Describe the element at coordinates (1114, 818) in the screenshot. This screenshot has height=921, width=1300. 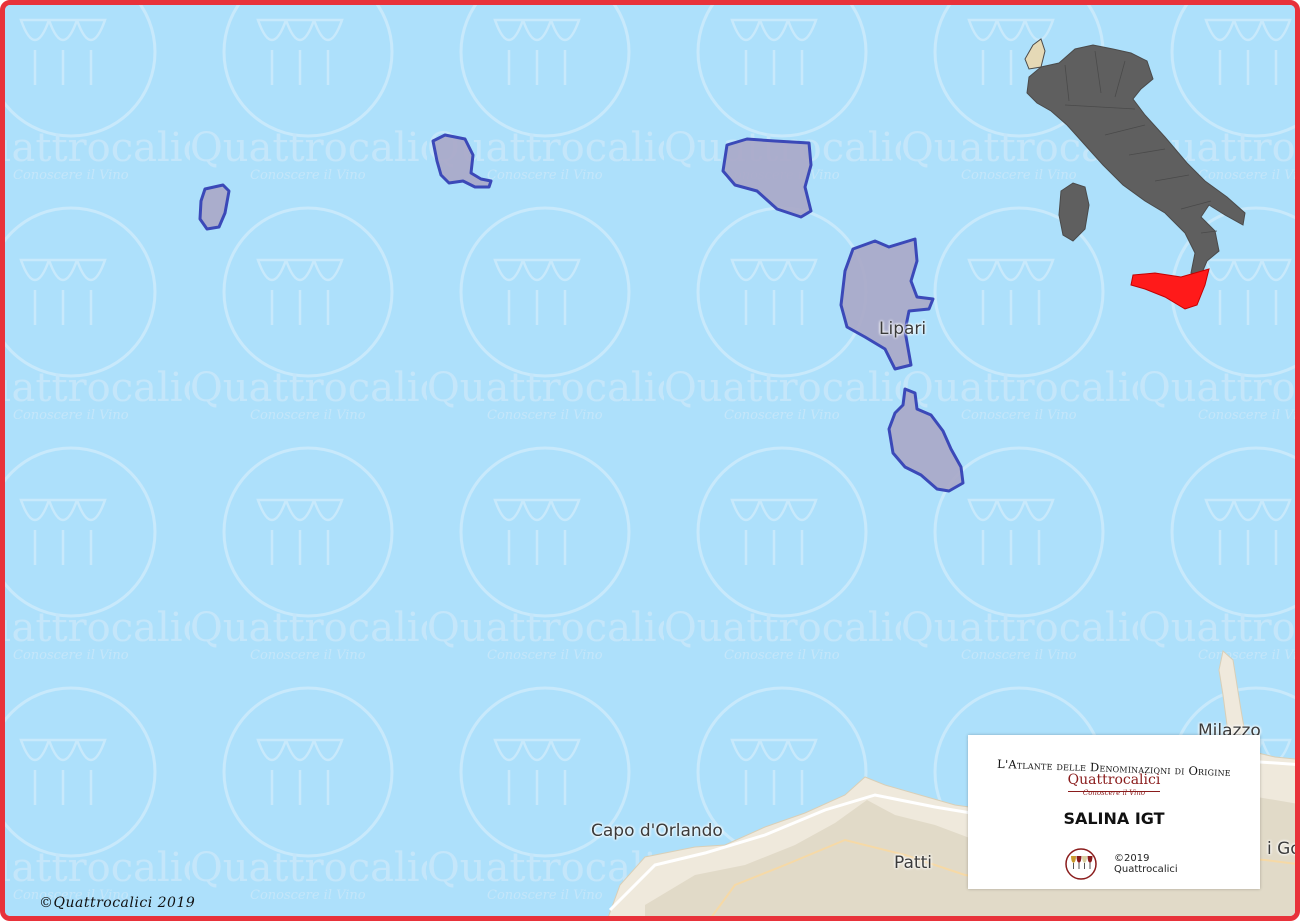
I see `appellation-name: SALINA IGT` at that location.